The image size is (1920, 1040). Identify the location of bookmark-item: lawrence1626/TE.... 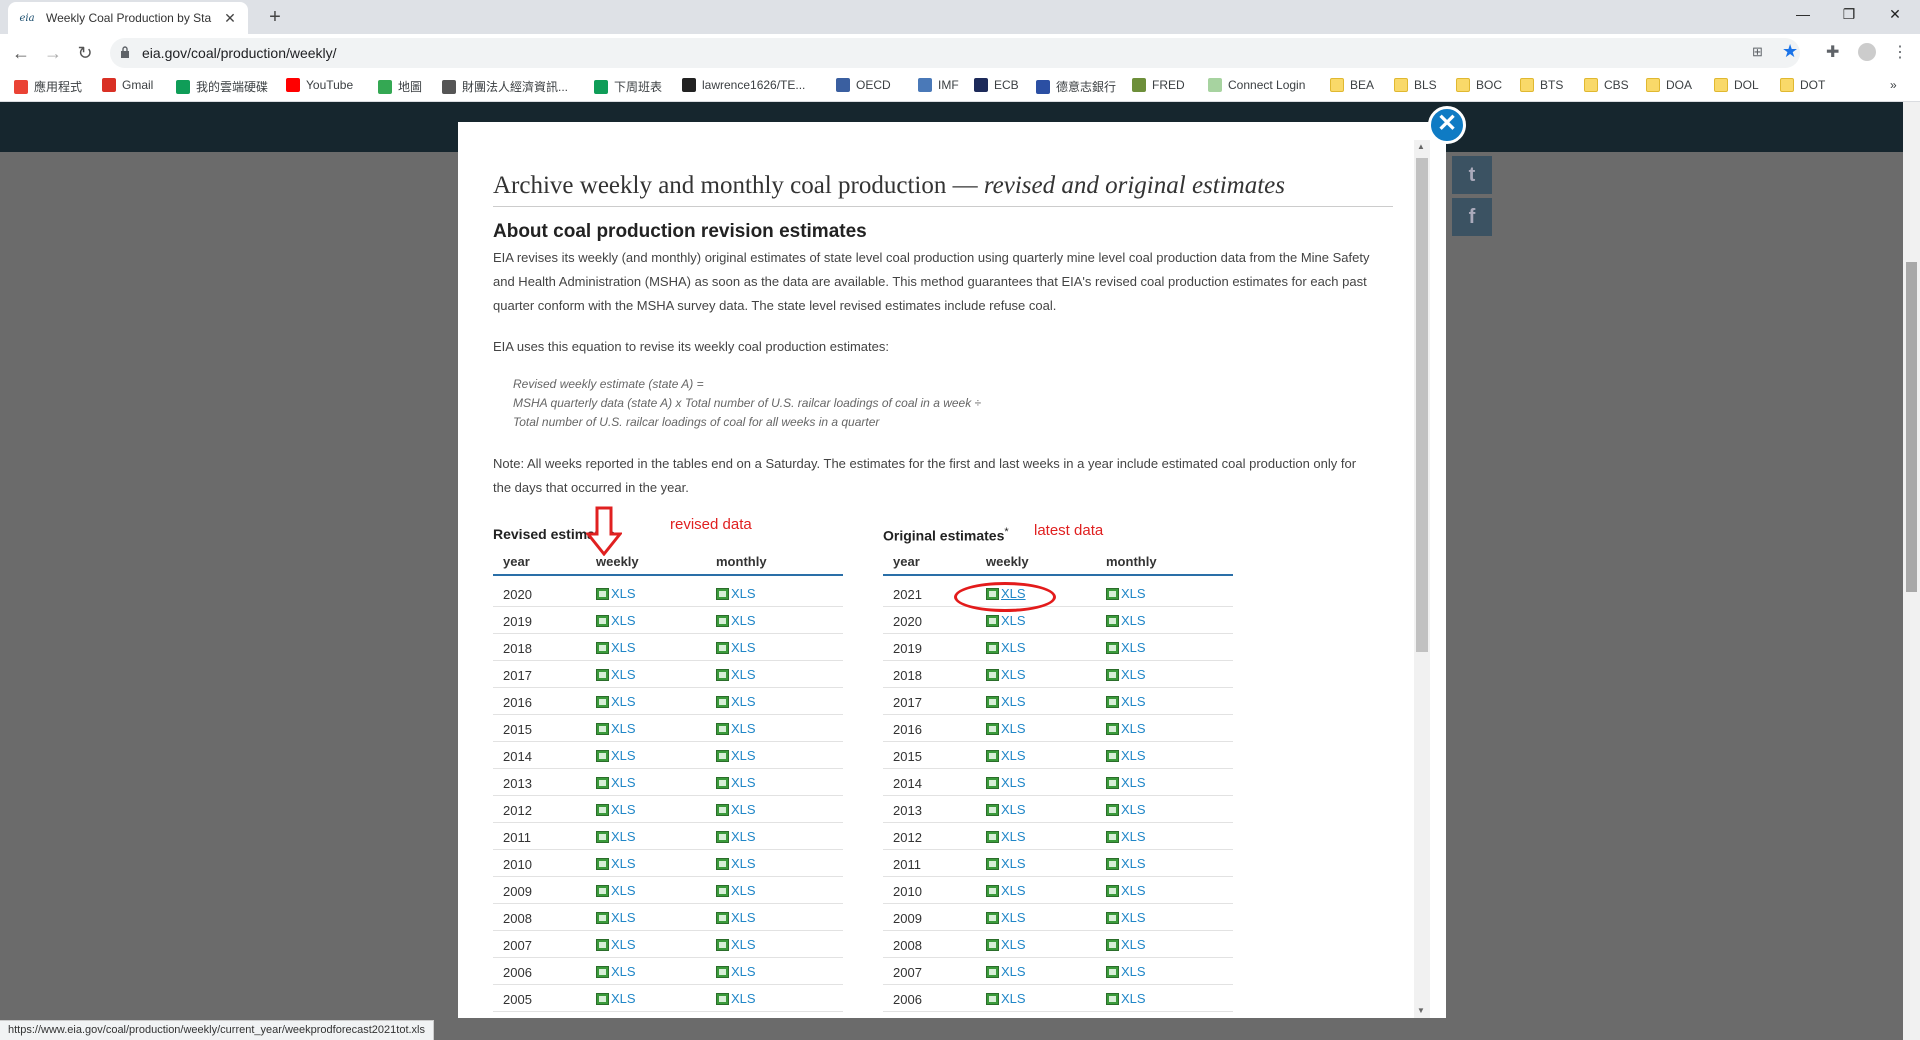
(743, 85).